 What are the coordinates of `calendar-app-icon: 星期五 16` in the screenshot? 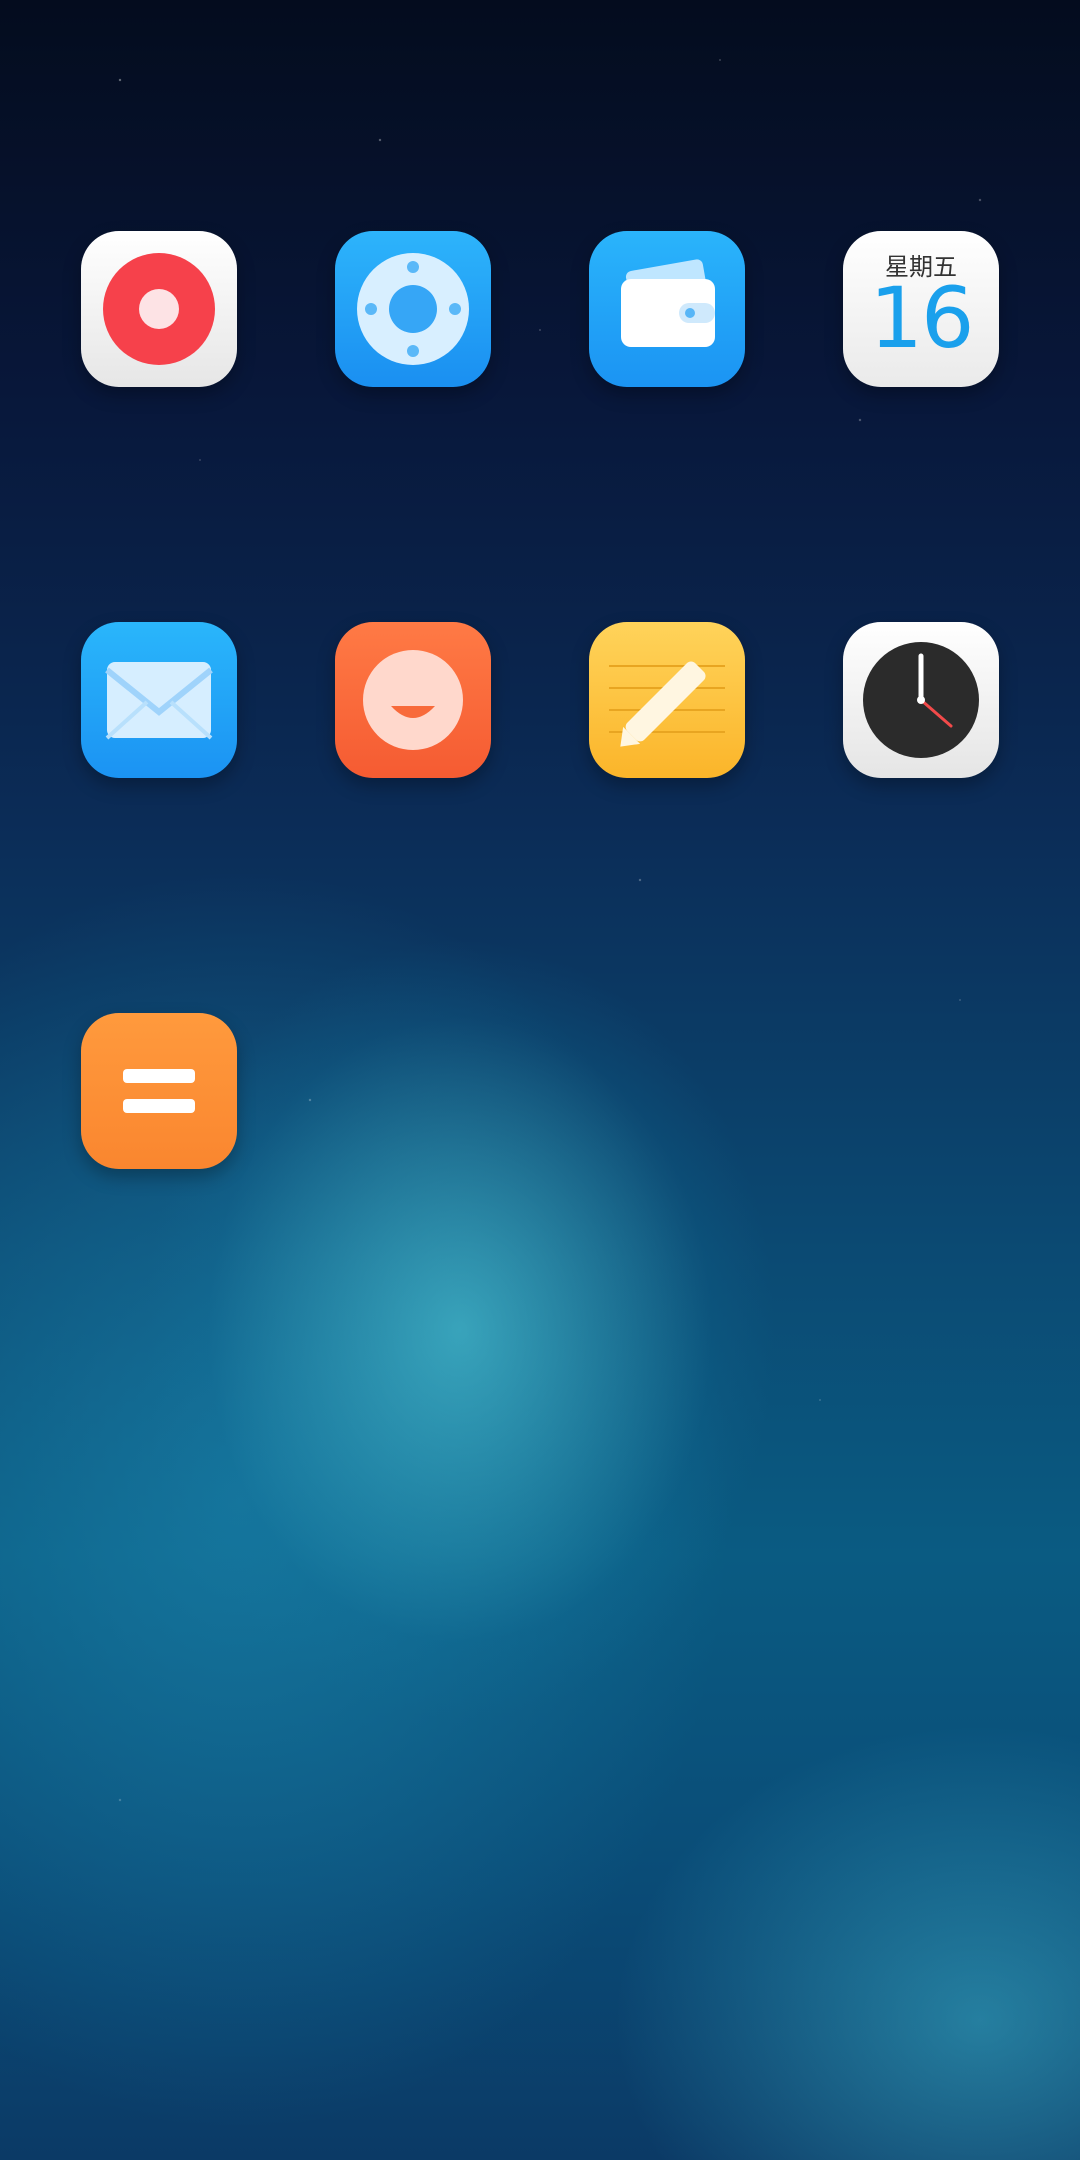 It's located at (921, 309).